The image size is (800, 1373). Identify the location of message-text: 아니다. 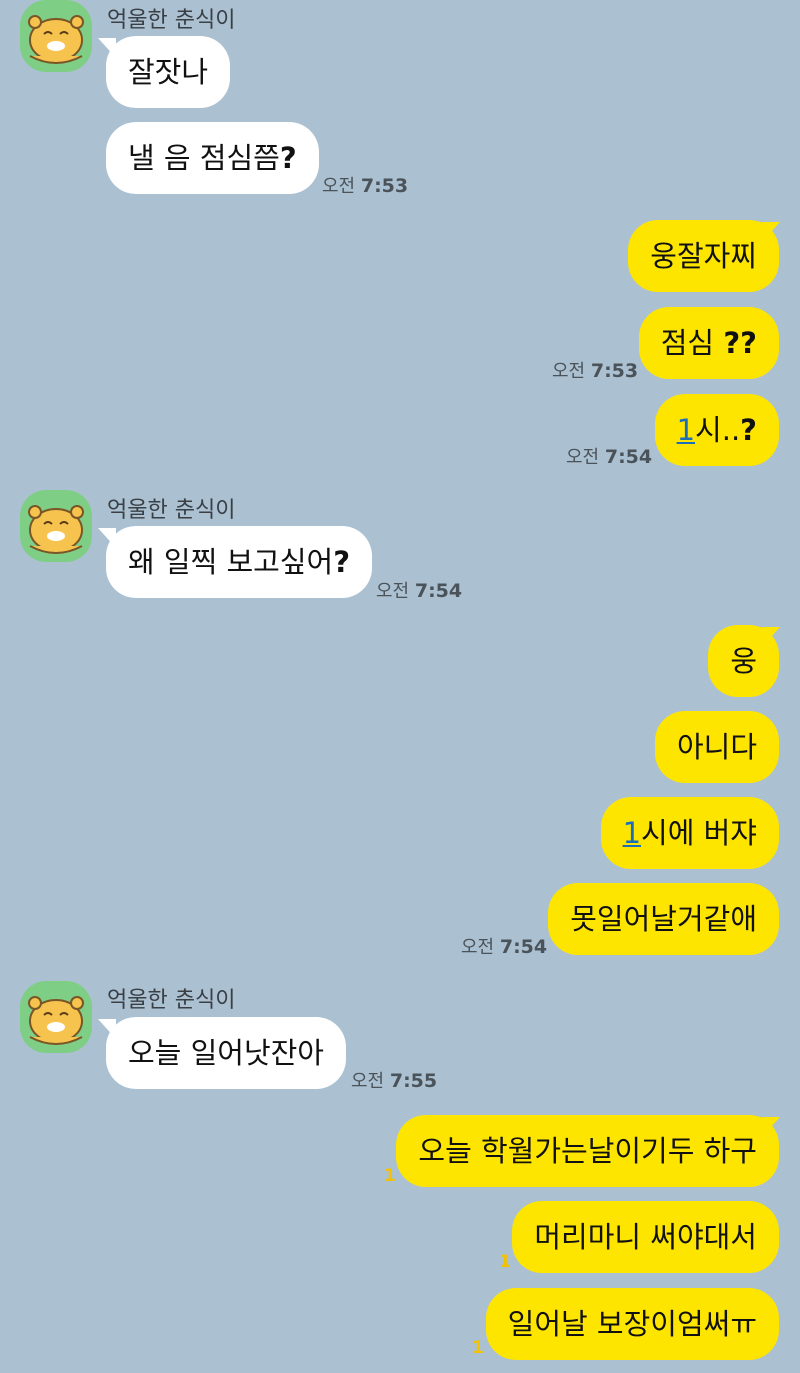
(716, 747).